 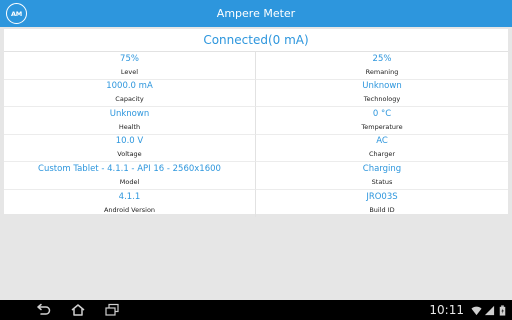 I want to click on technology-cell: Unknown Technology, so click(x=382, y=93).